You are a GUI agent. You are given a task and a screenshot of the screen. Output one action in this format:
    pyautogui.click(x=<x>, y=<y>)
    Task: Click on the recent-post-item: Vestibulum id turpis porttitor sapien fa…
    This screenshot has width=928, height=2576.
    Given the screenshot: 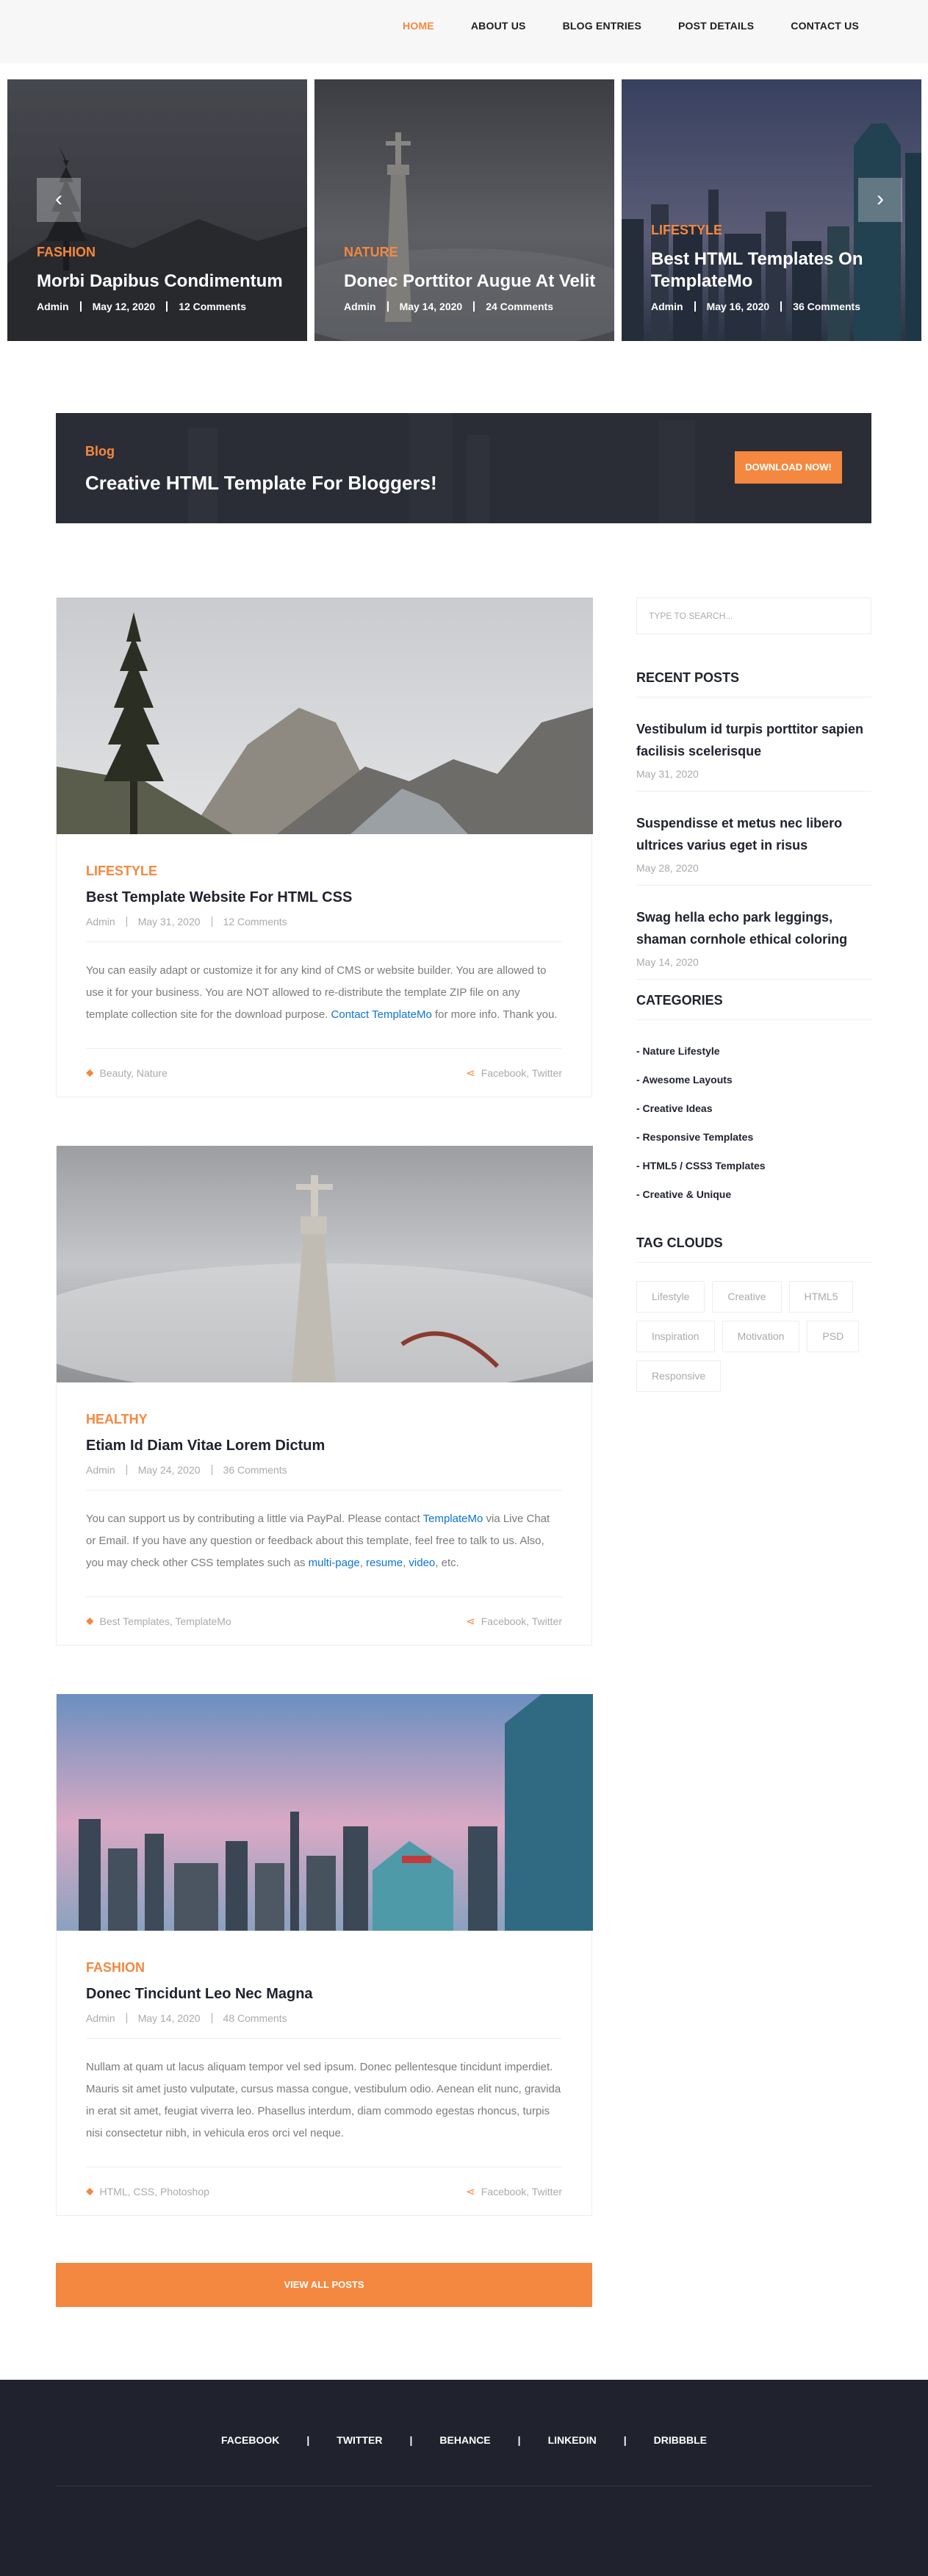 What is the action you would take?
    pyautogui.click(x=754, y=755)
    